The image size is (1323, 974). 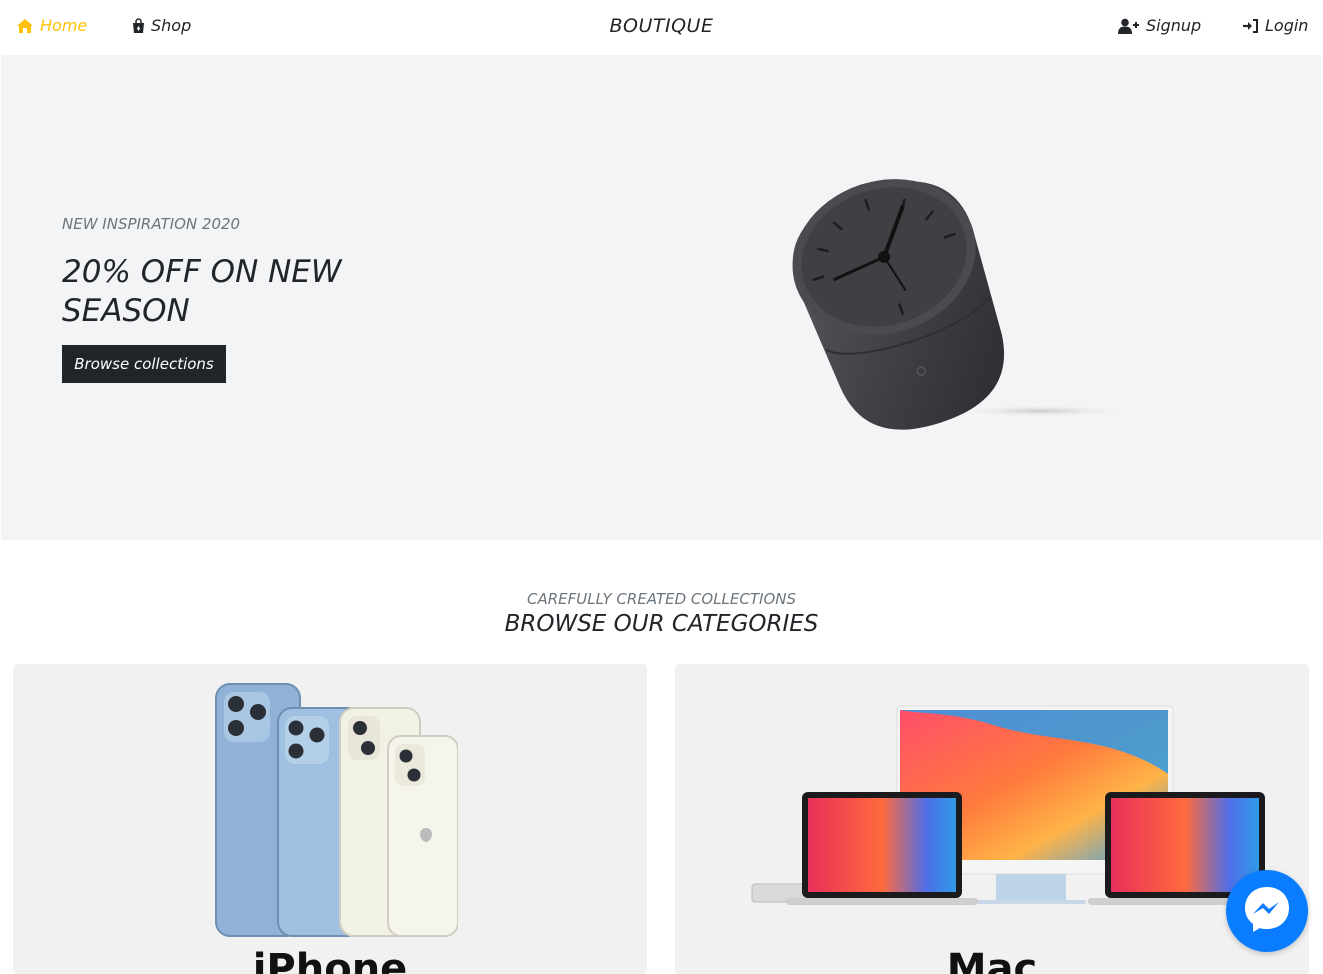 What do you see at coordinates (1174, 25) in the screenshot?
I see `nav-signup-label: Signup` at bounding box center [1174, 25].